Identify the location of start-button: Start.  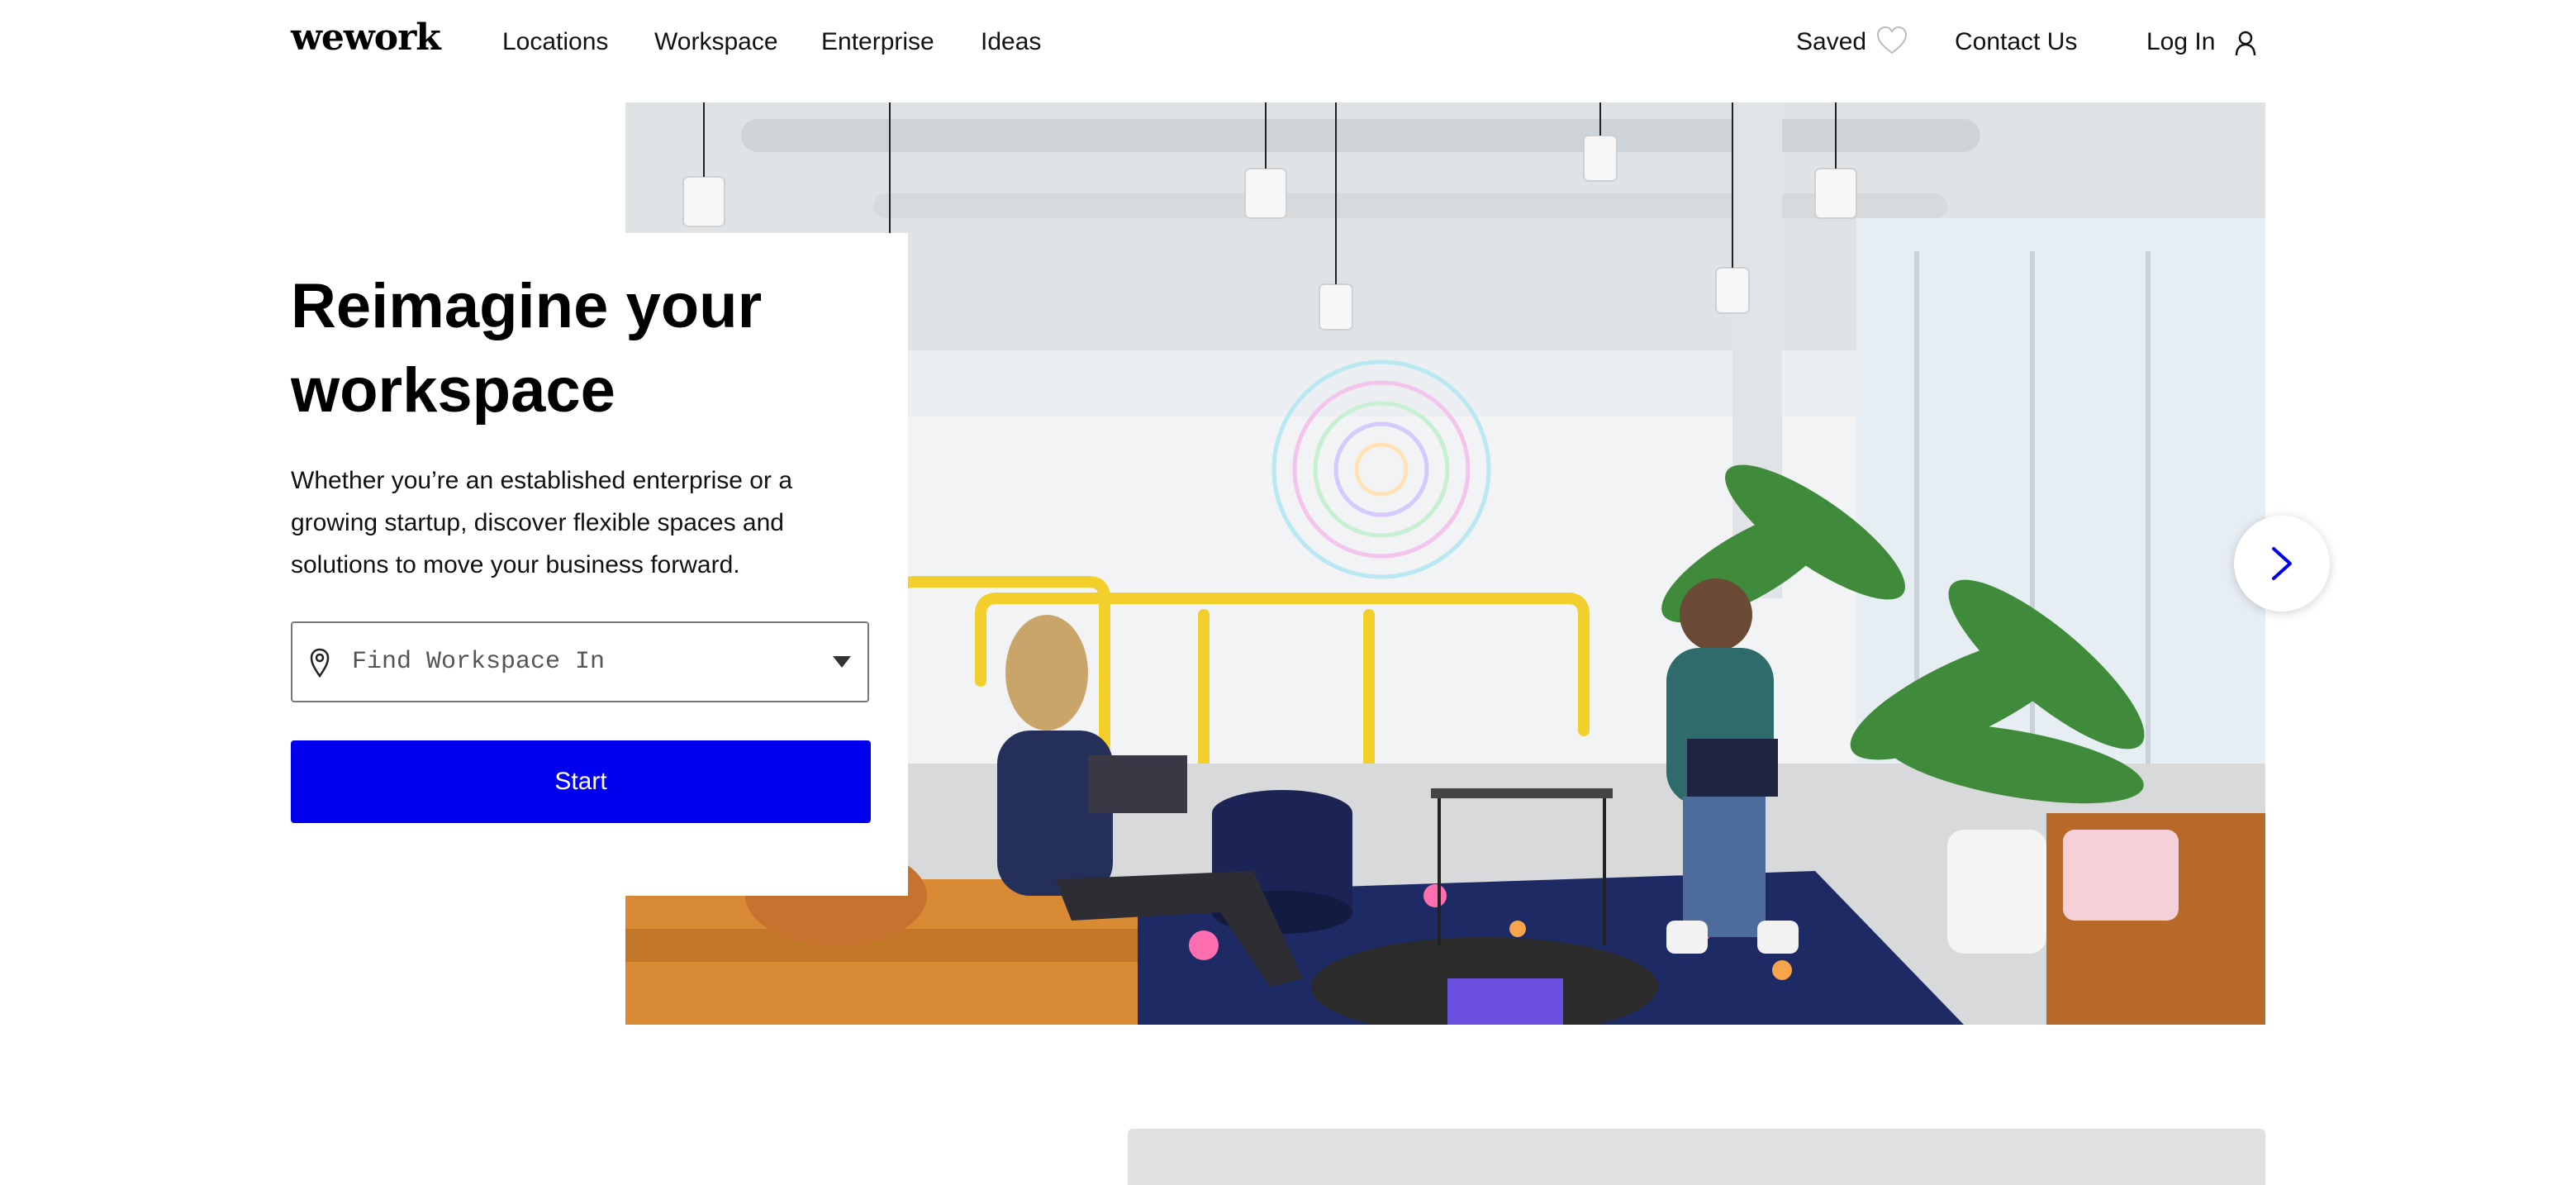
(581, 781).